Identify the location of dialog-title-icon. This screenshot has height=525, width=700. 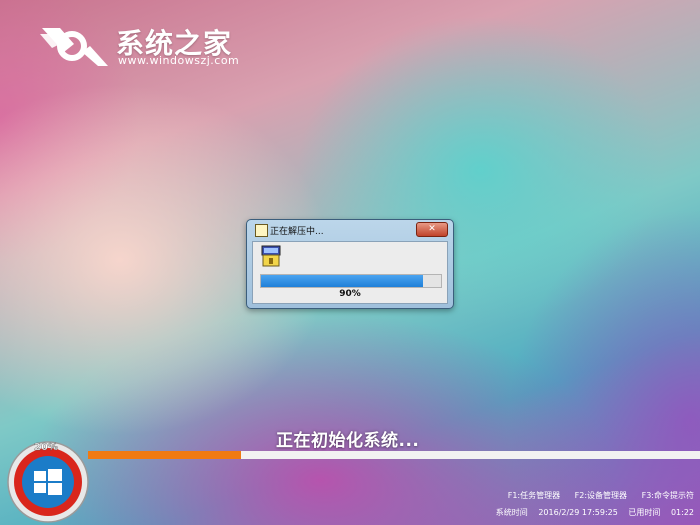
(261, 230).